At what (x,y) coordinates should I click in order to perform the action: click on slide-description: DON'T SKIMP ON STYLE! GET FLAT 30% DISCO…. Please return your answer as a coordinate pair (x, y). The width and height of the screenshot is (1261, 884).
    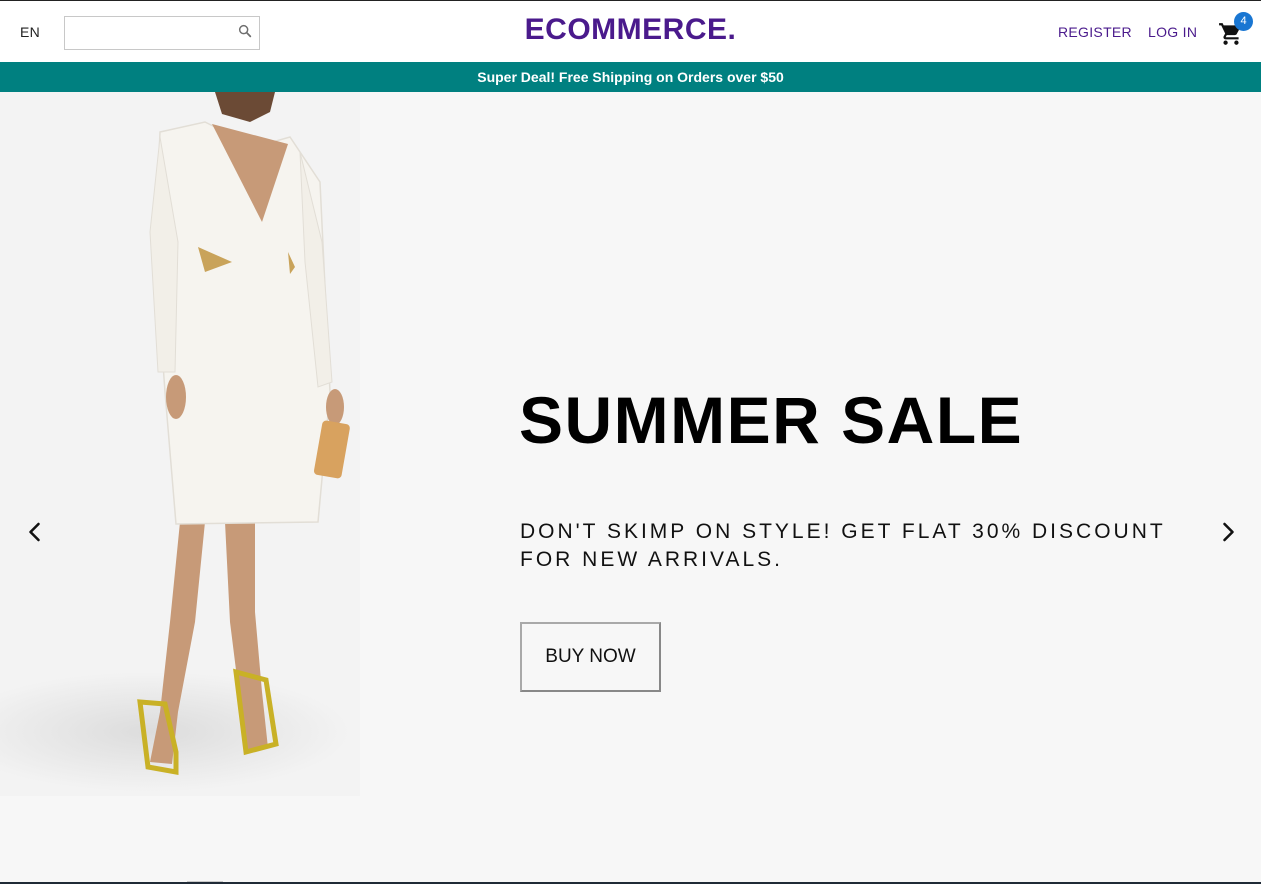
    Looking at the image, I should click on (843, 545).